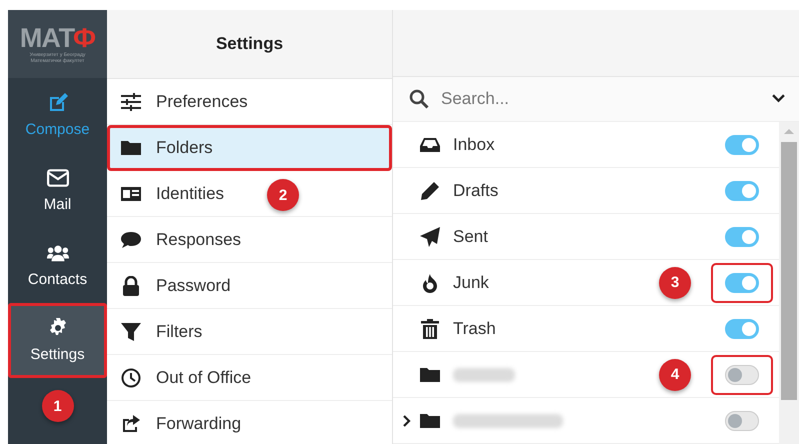  Describe the element at coordinates (250, 44) in the screenshot. I see `panel-title: Settings` at that location.